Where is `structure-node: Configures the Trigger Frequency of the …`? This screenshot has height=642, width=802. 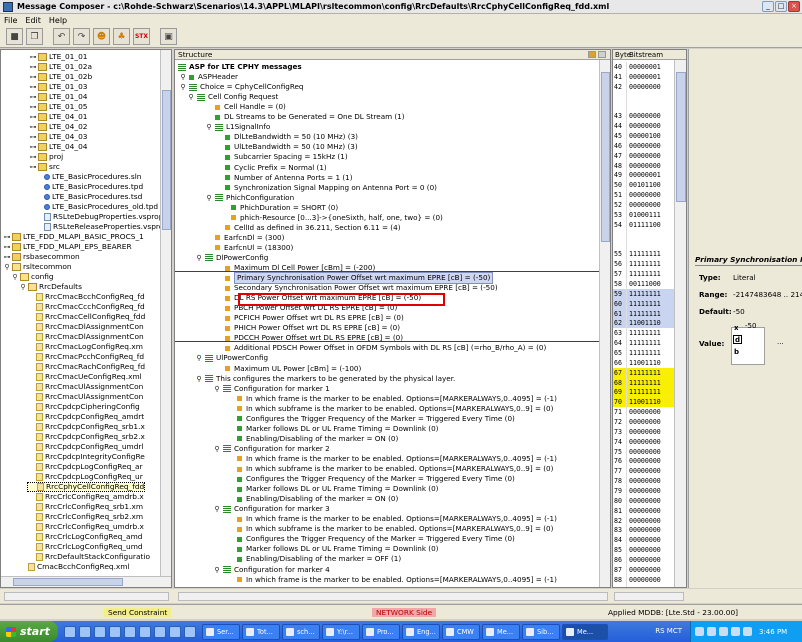 structure-node: Configures the Trigger Frequency of the … is located at coordinates (376, 479).